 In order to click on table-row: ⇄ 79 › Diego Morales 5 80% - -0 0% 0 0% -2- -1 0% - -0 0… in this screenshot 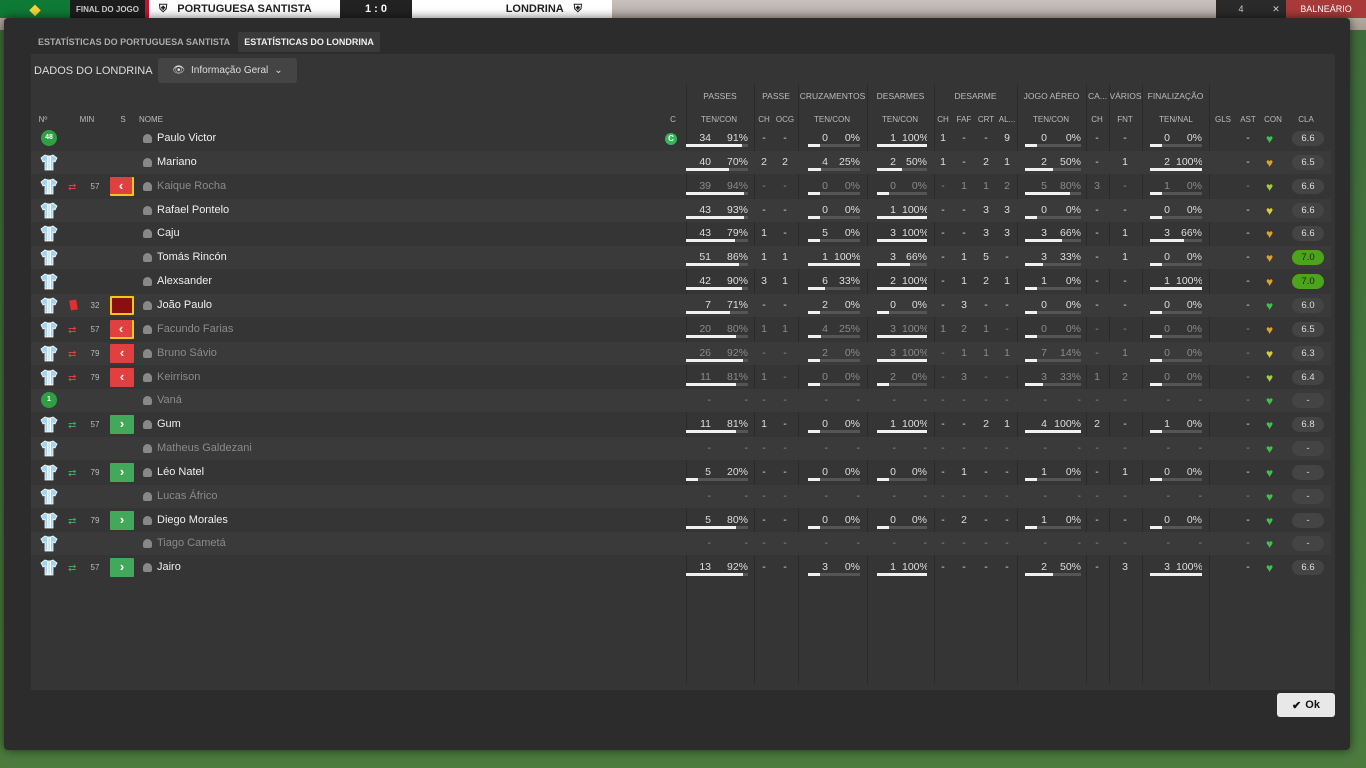, I will do `click(681, 520)`.